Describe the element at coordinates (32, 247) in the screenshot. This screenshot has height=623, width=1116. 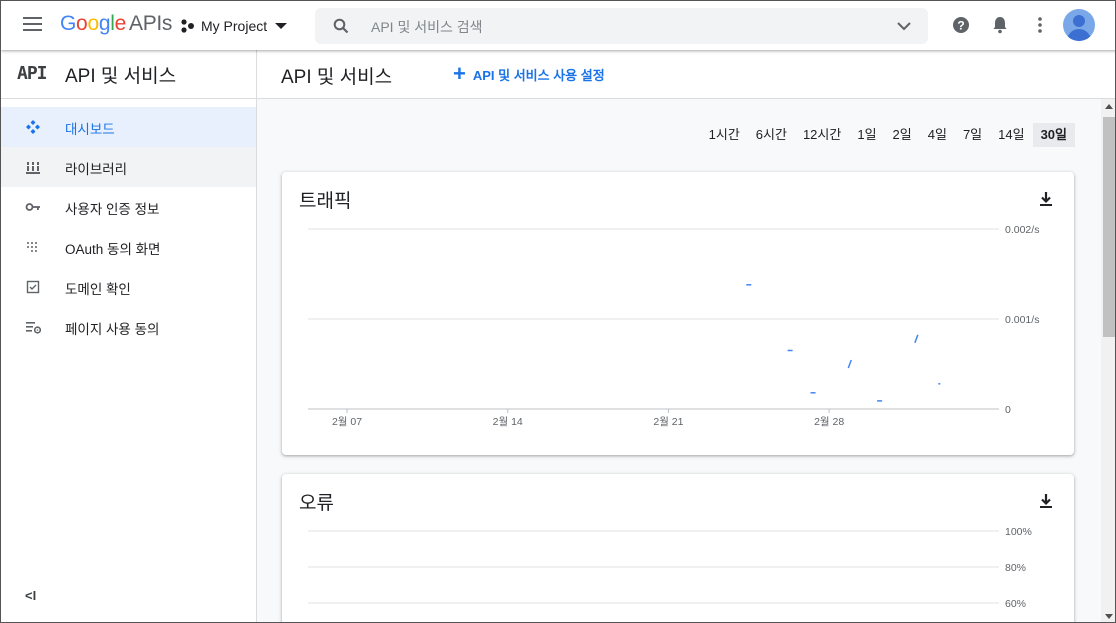
I see `oauth-dots-icon` at that location.